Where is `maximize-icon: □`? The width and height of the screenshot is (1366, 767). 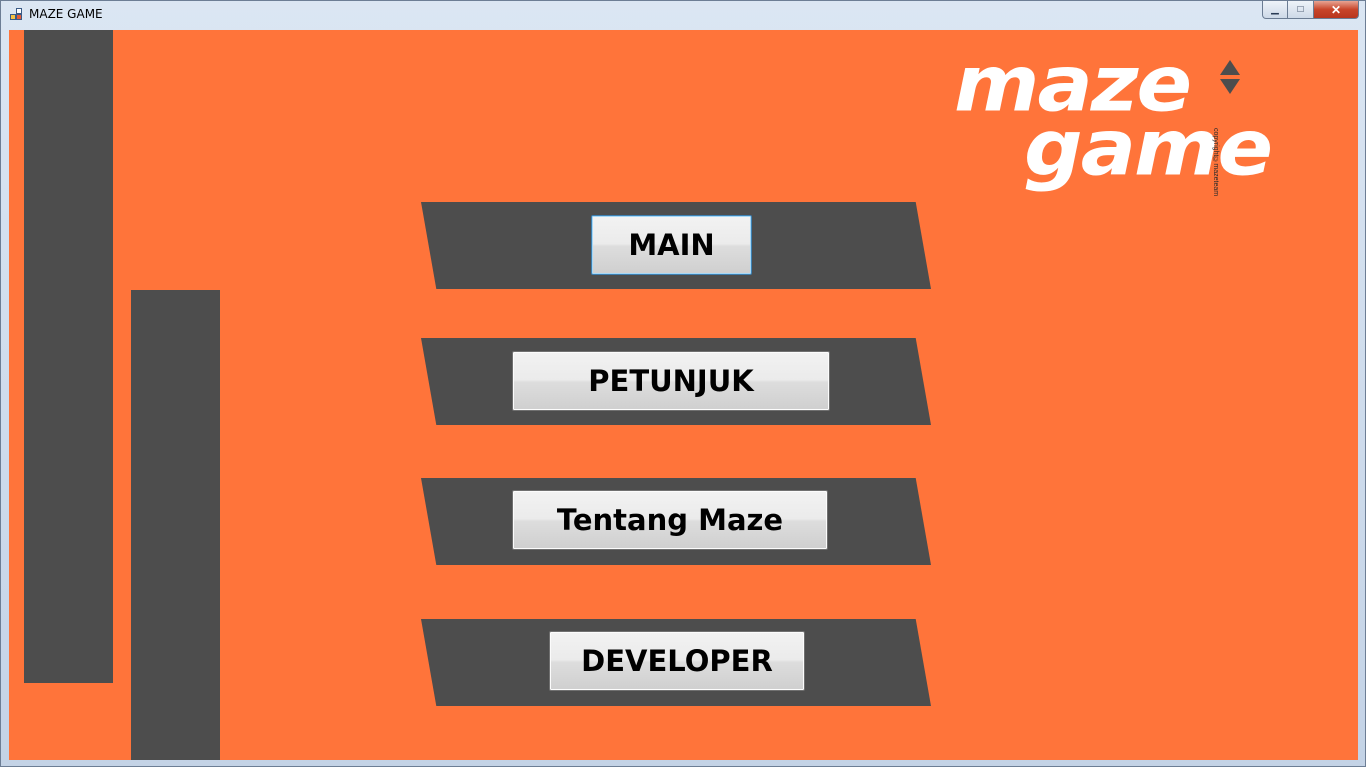
maximize-icon: □ is located at coordinates (1300, 9).